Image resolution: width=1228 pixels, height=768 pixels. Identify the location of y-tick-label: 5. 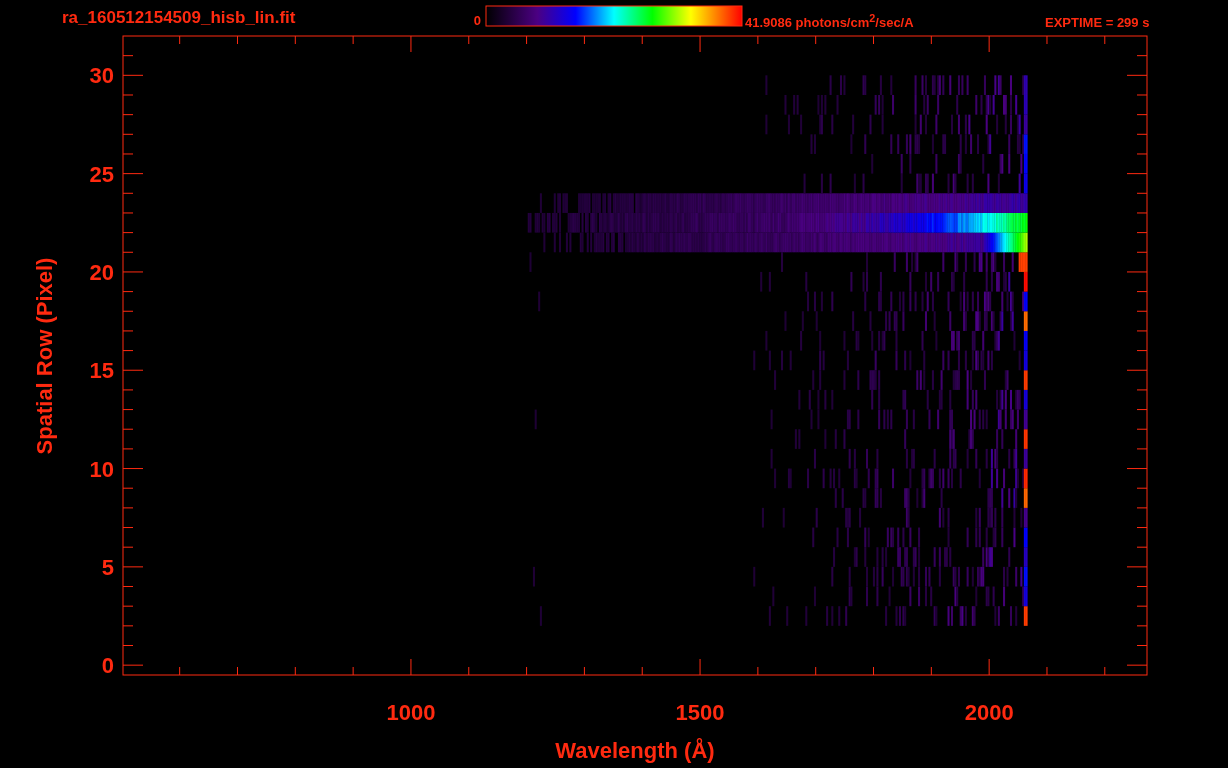
(107, 567).